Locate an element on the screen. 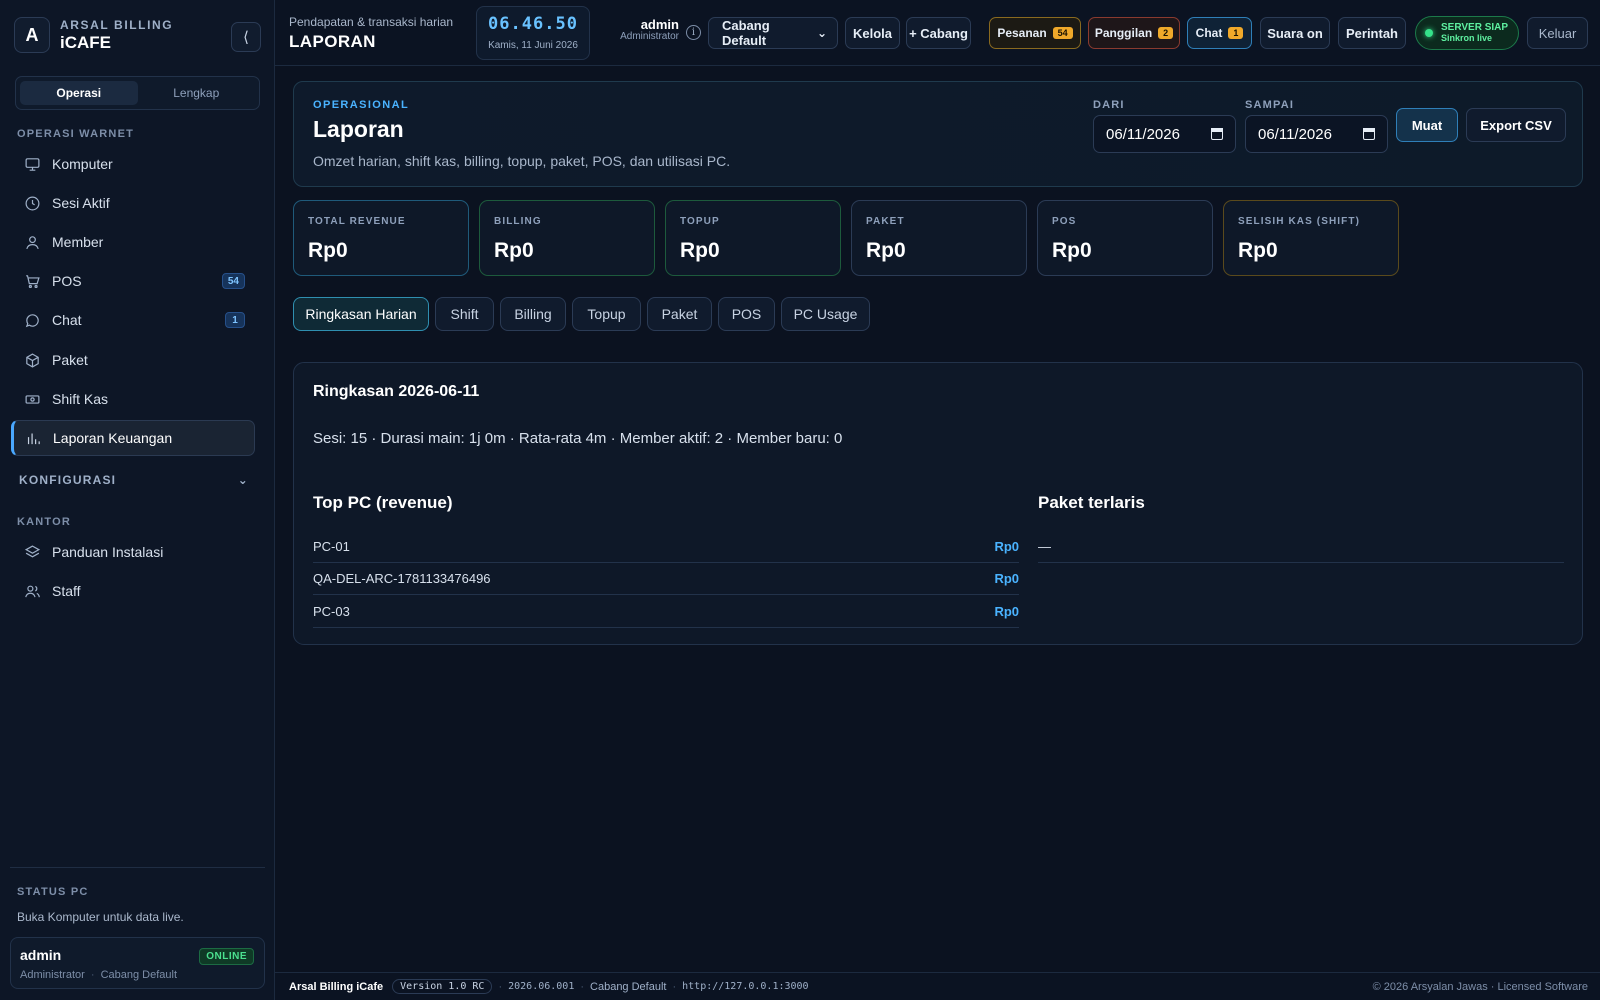 The width and height of the screenshot is (1600, 1000). sidebar-item-label: POS is located at coordinates (67, 281).